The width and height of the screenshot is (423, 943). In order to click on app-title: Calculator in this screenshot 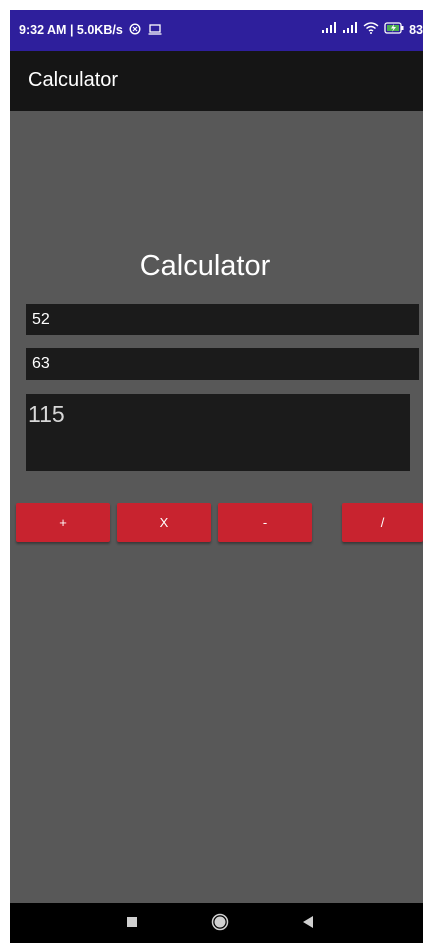, I will do `click(73, 80)`.